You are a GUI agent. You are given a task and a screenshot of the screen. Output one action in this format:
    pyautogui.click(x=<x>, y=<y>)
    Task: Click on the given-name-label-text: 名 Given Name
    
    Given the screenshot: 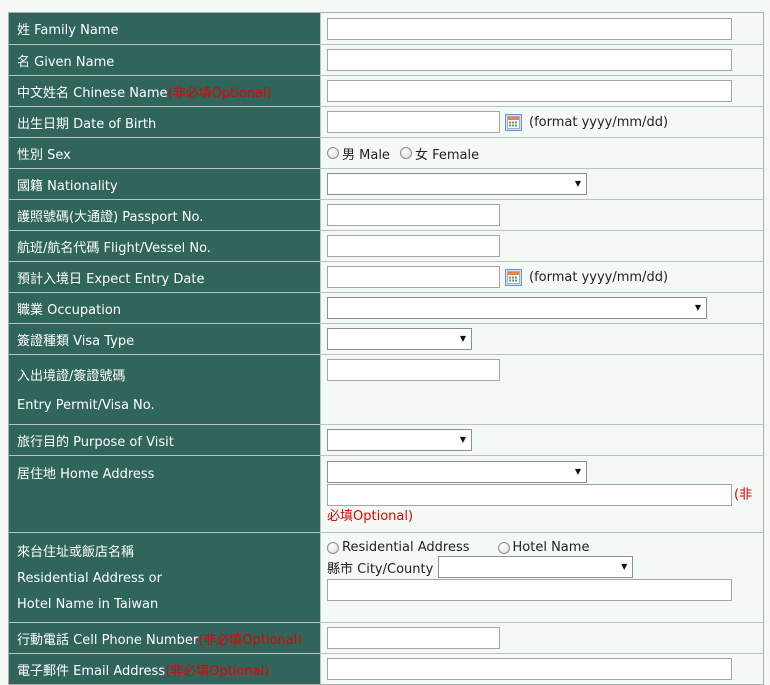 What is the action you would take?
    pyautogui.click(x=66, y=62)
    